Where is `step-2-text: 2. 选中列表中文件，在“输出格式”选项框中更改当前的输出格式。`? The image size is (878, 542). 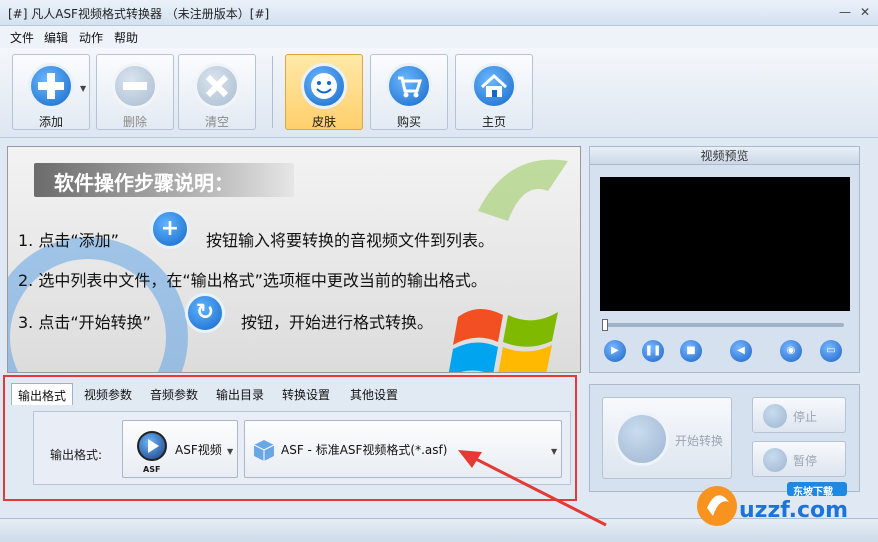
step-2-text: 2. 选中列表中文件，在“输出格式”选项框中更改当前的输出格式。 is located at coordinates (252, 280).